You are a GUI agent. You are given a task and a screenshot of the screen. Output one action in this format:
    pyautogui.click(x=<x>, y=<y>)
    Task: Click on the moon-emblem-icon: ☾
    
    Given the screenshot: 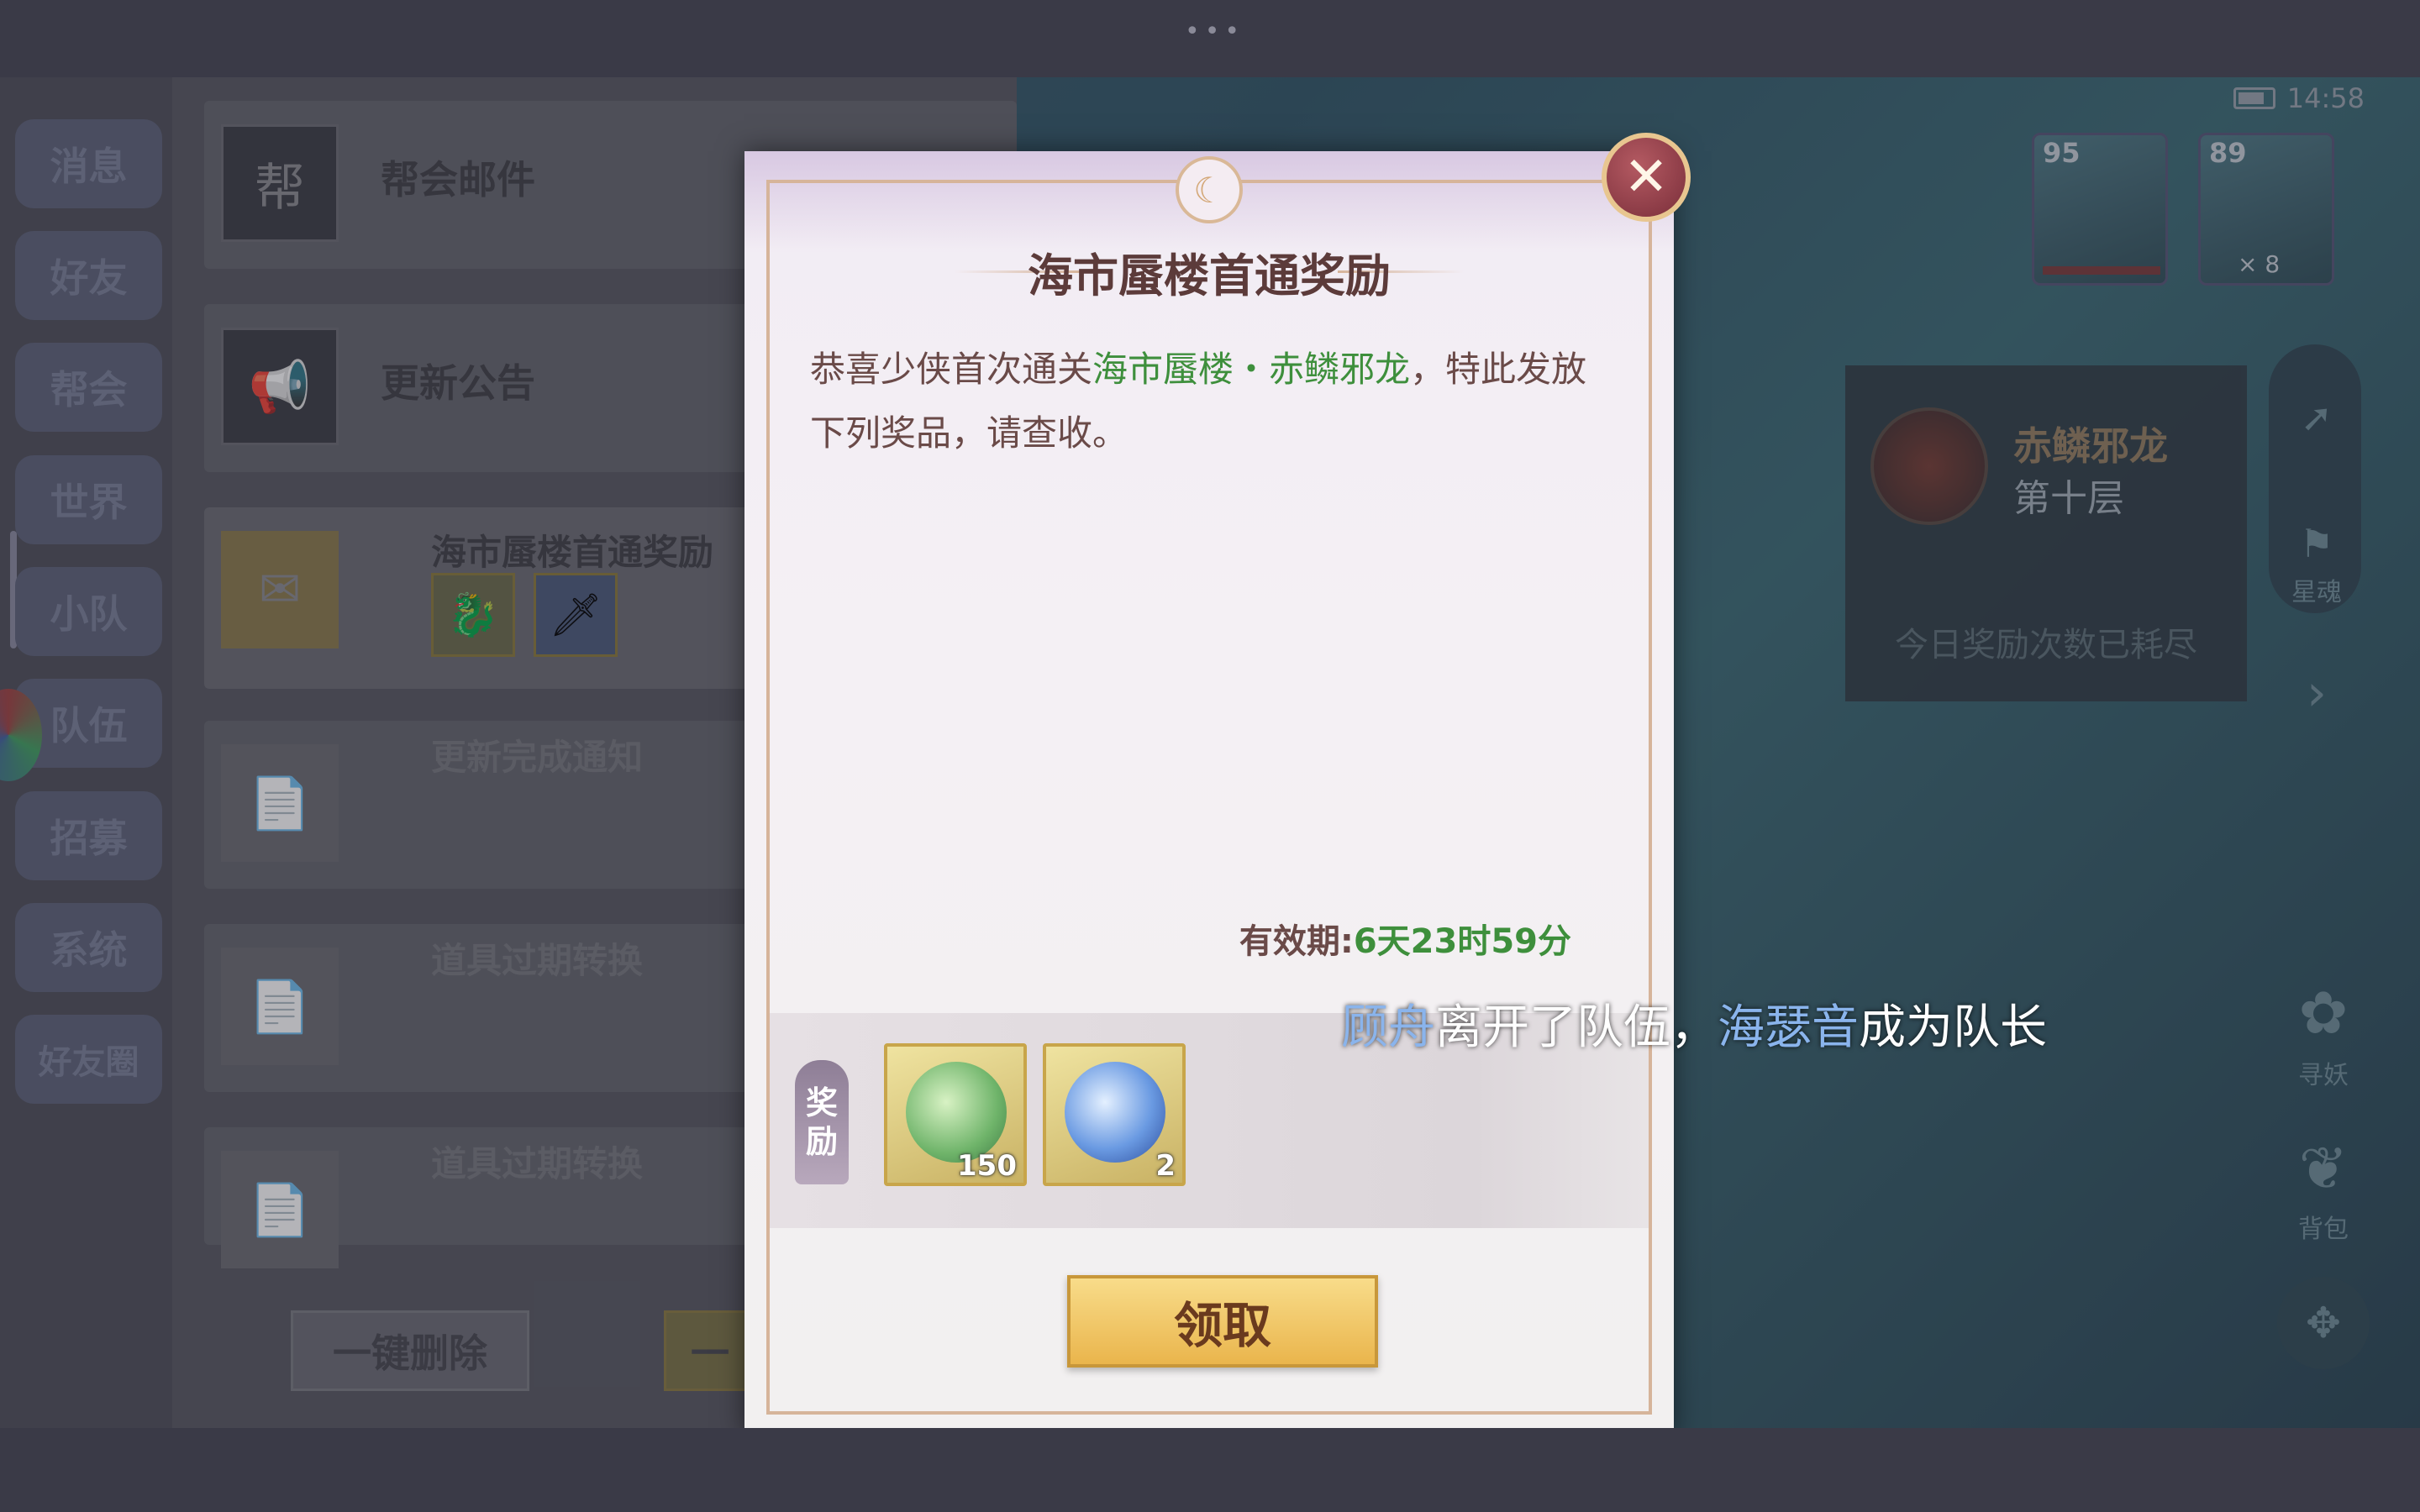 What is the action you would take?
    pyautogui.click(x=1209, y=189)
    